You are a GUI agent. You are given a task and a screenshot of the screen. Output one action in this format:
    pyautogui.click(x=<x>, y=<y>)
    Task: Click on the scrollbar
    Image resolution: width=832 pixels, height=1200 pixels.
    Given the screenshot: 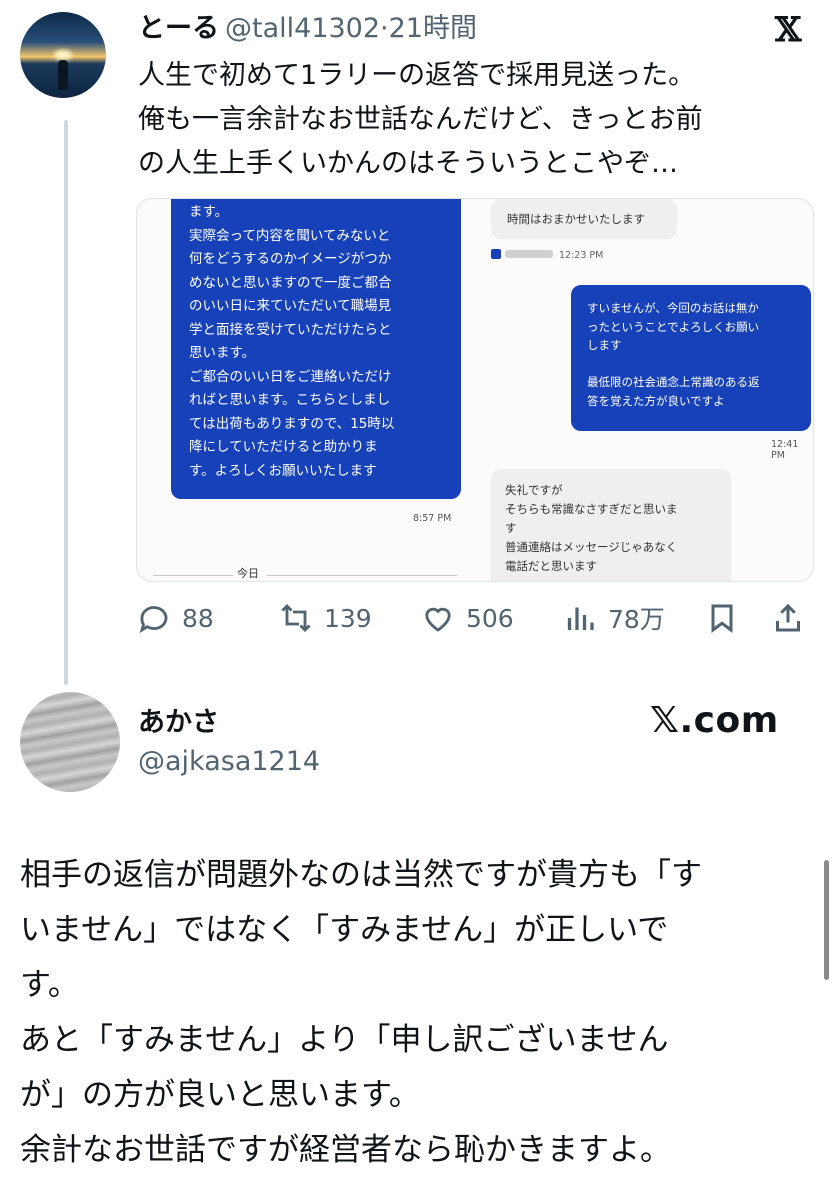 What is the action you would take?
    pyautogui.click(x=826, y=920)
    